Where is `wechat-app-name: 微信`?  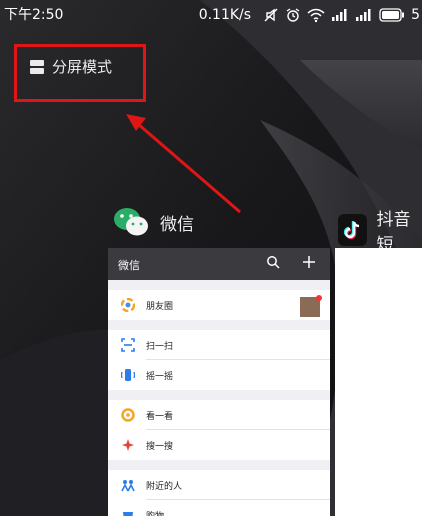 wechat-app-name: 微信 is located at coordinates (177, 224).